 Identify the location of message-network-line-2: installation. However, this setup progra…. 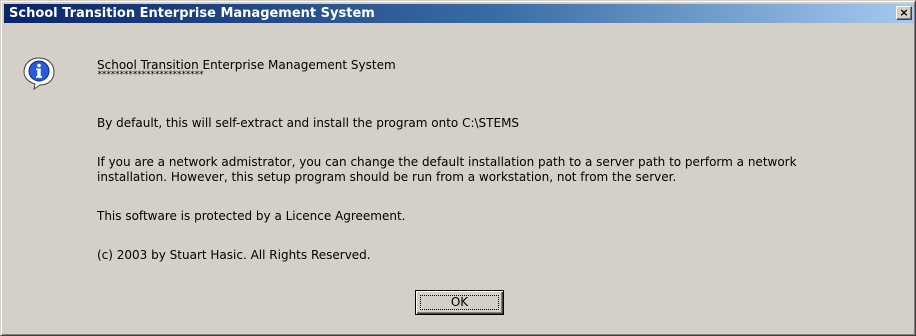
(387, 177).